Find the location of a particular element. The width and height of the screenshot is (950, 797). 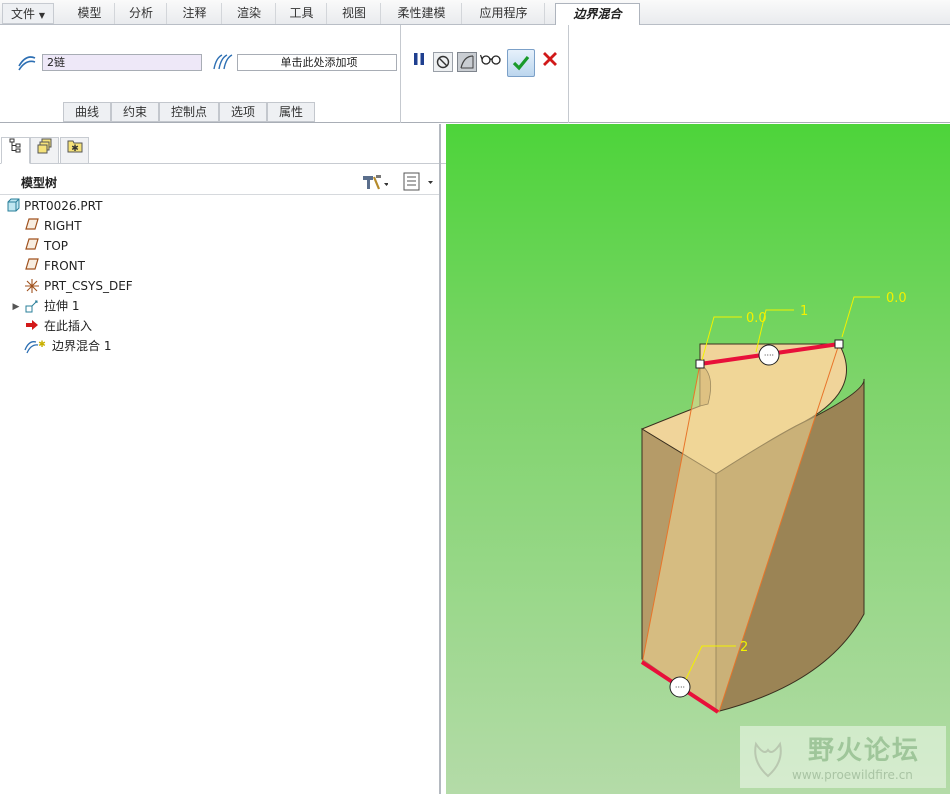

tree-node-top: TOP is located at coordinates (220, 246).